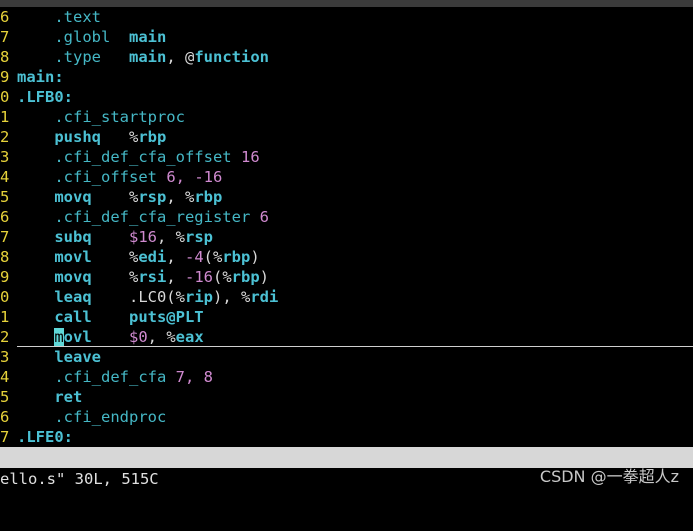 The image size is (693, 531). Describe the element at coordinates (346, 397) in the screenshot. I see `code-line: 5 ret` at that location.